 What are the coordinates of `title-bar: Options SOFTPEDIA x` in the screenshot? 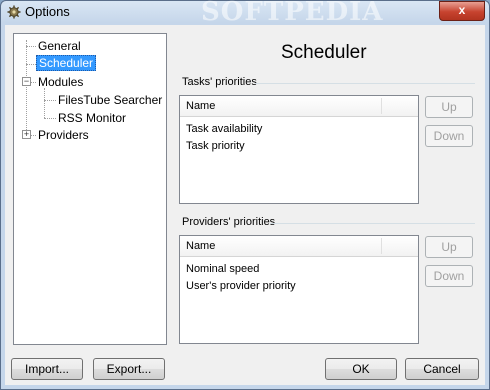 It's located at (245, 13).